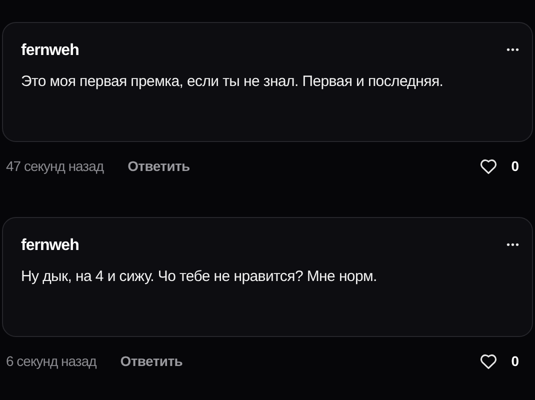 This screenshot has height=400, width=535. Describe the element at coordinates (55, 166) in the screenshot. I see `timestamp: 47 секунд назад` at that location.